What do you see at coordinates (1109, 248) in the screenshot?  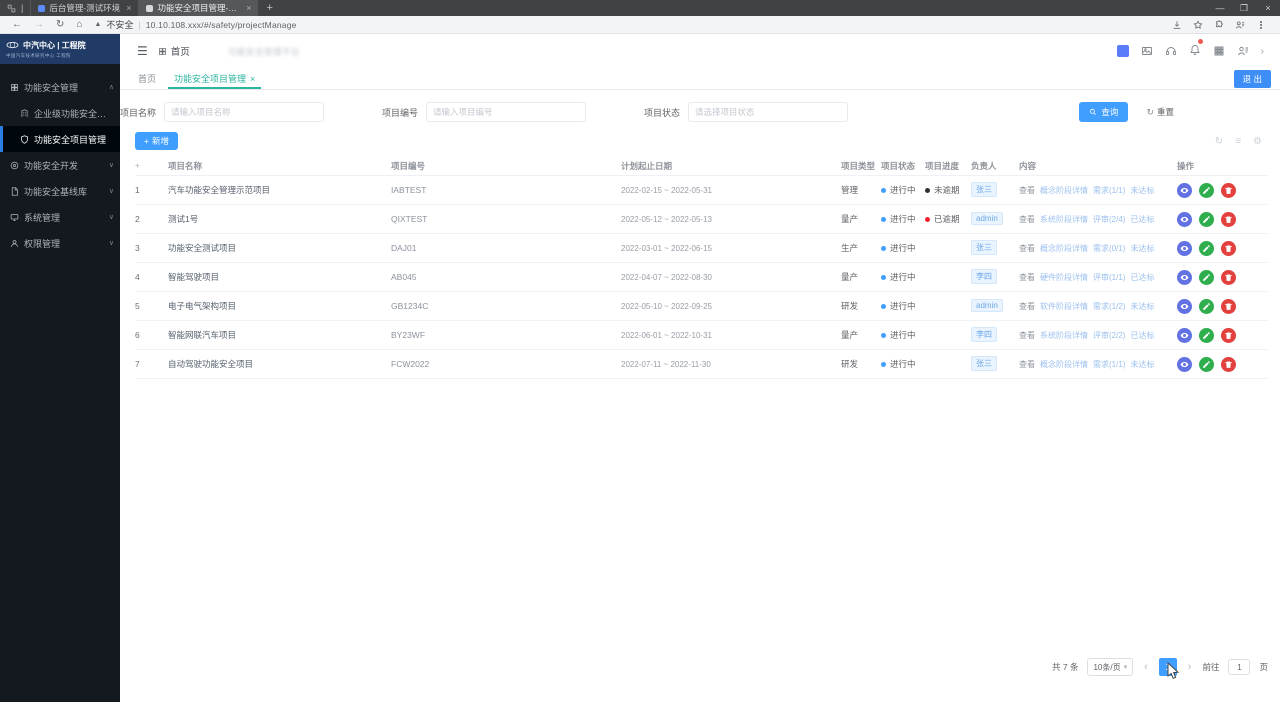 I see `content-link: 需求(0/1)` at bounding box center [1109, 248].